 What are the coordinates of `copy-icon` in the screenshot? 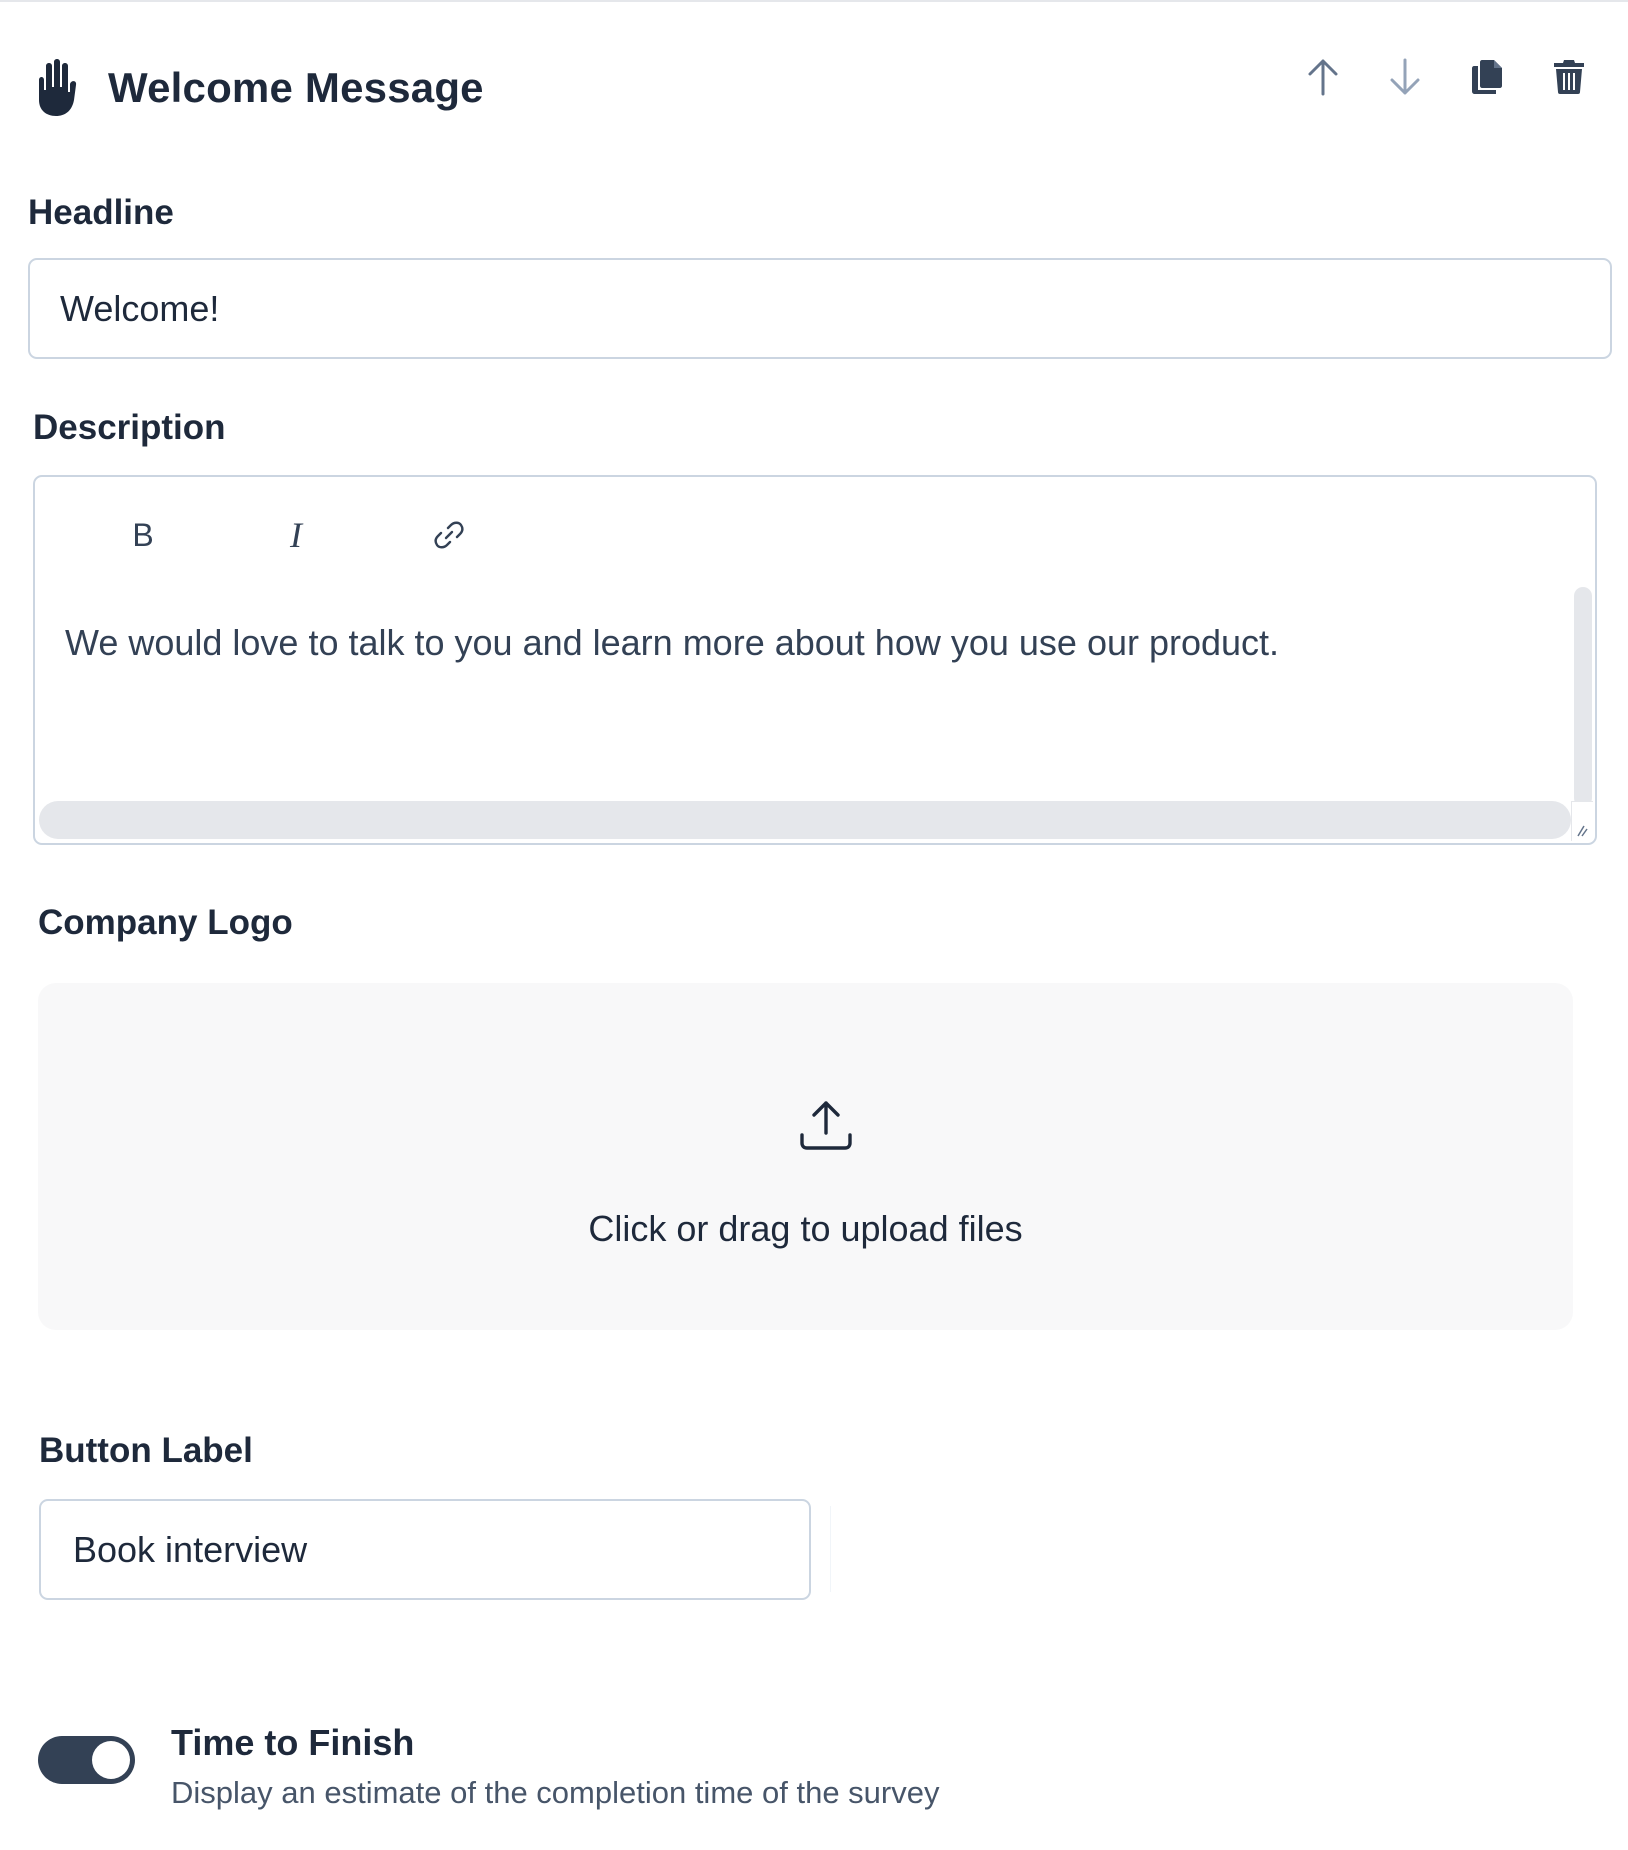 It's located at (1487, 77).